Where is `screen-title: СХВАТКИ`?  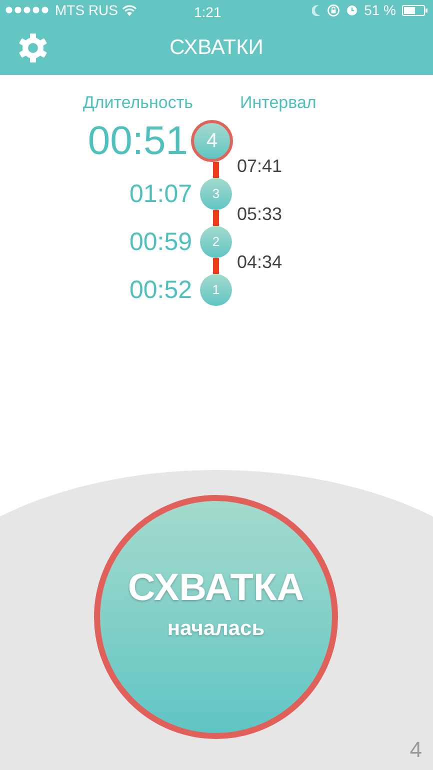 screen-title: СХВАТКИ is located at coordinates (217, 47).